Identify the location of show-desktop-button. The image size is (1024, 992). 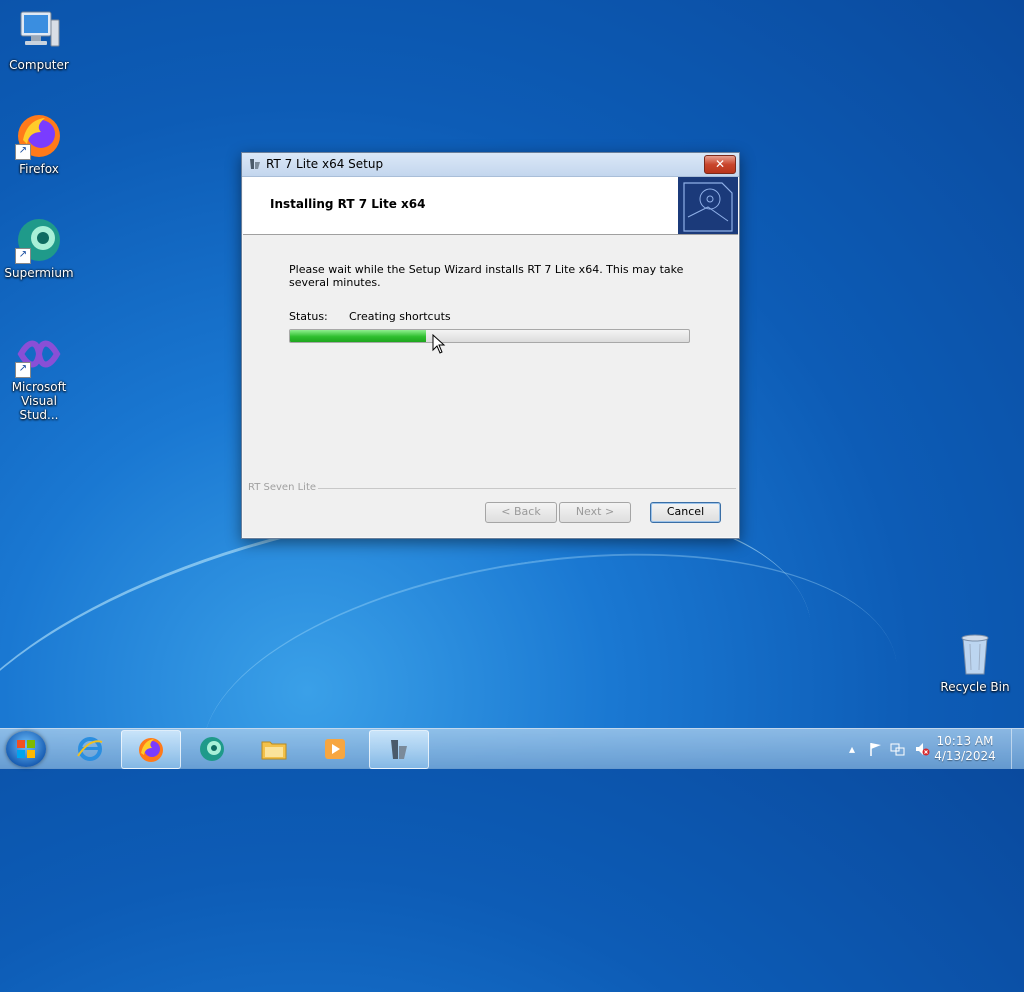
(1017, 749).